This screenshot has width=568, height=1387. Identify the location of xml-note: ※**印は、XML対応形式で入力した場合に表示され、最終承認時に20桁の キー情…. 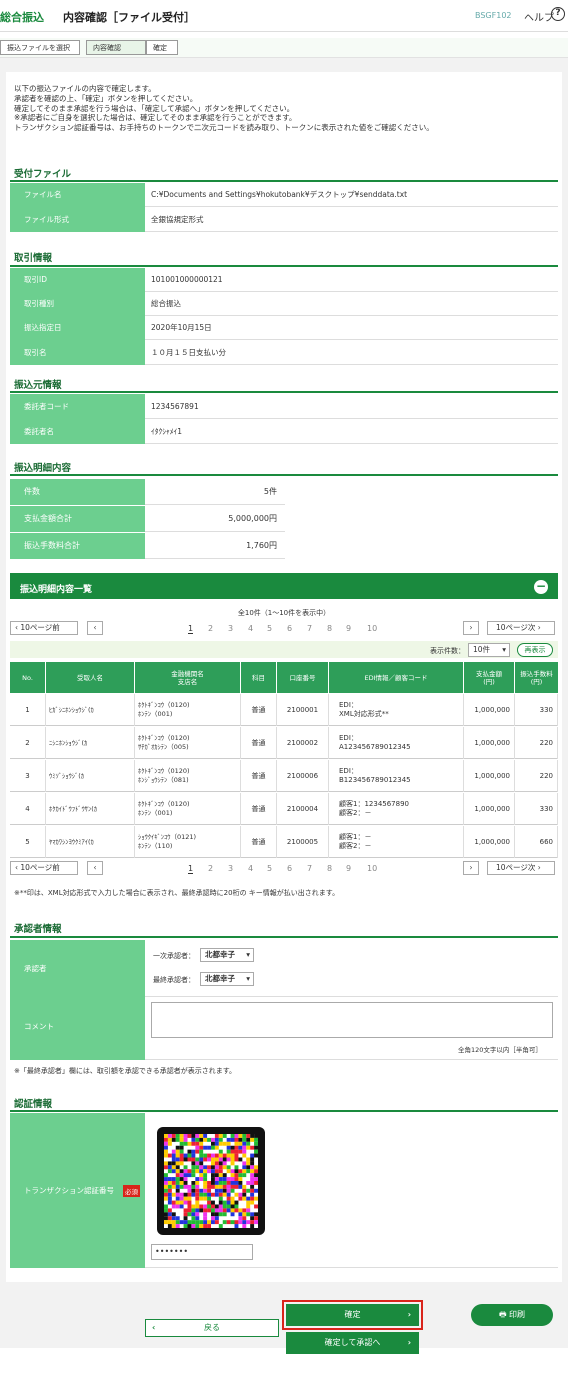
(177, 893).